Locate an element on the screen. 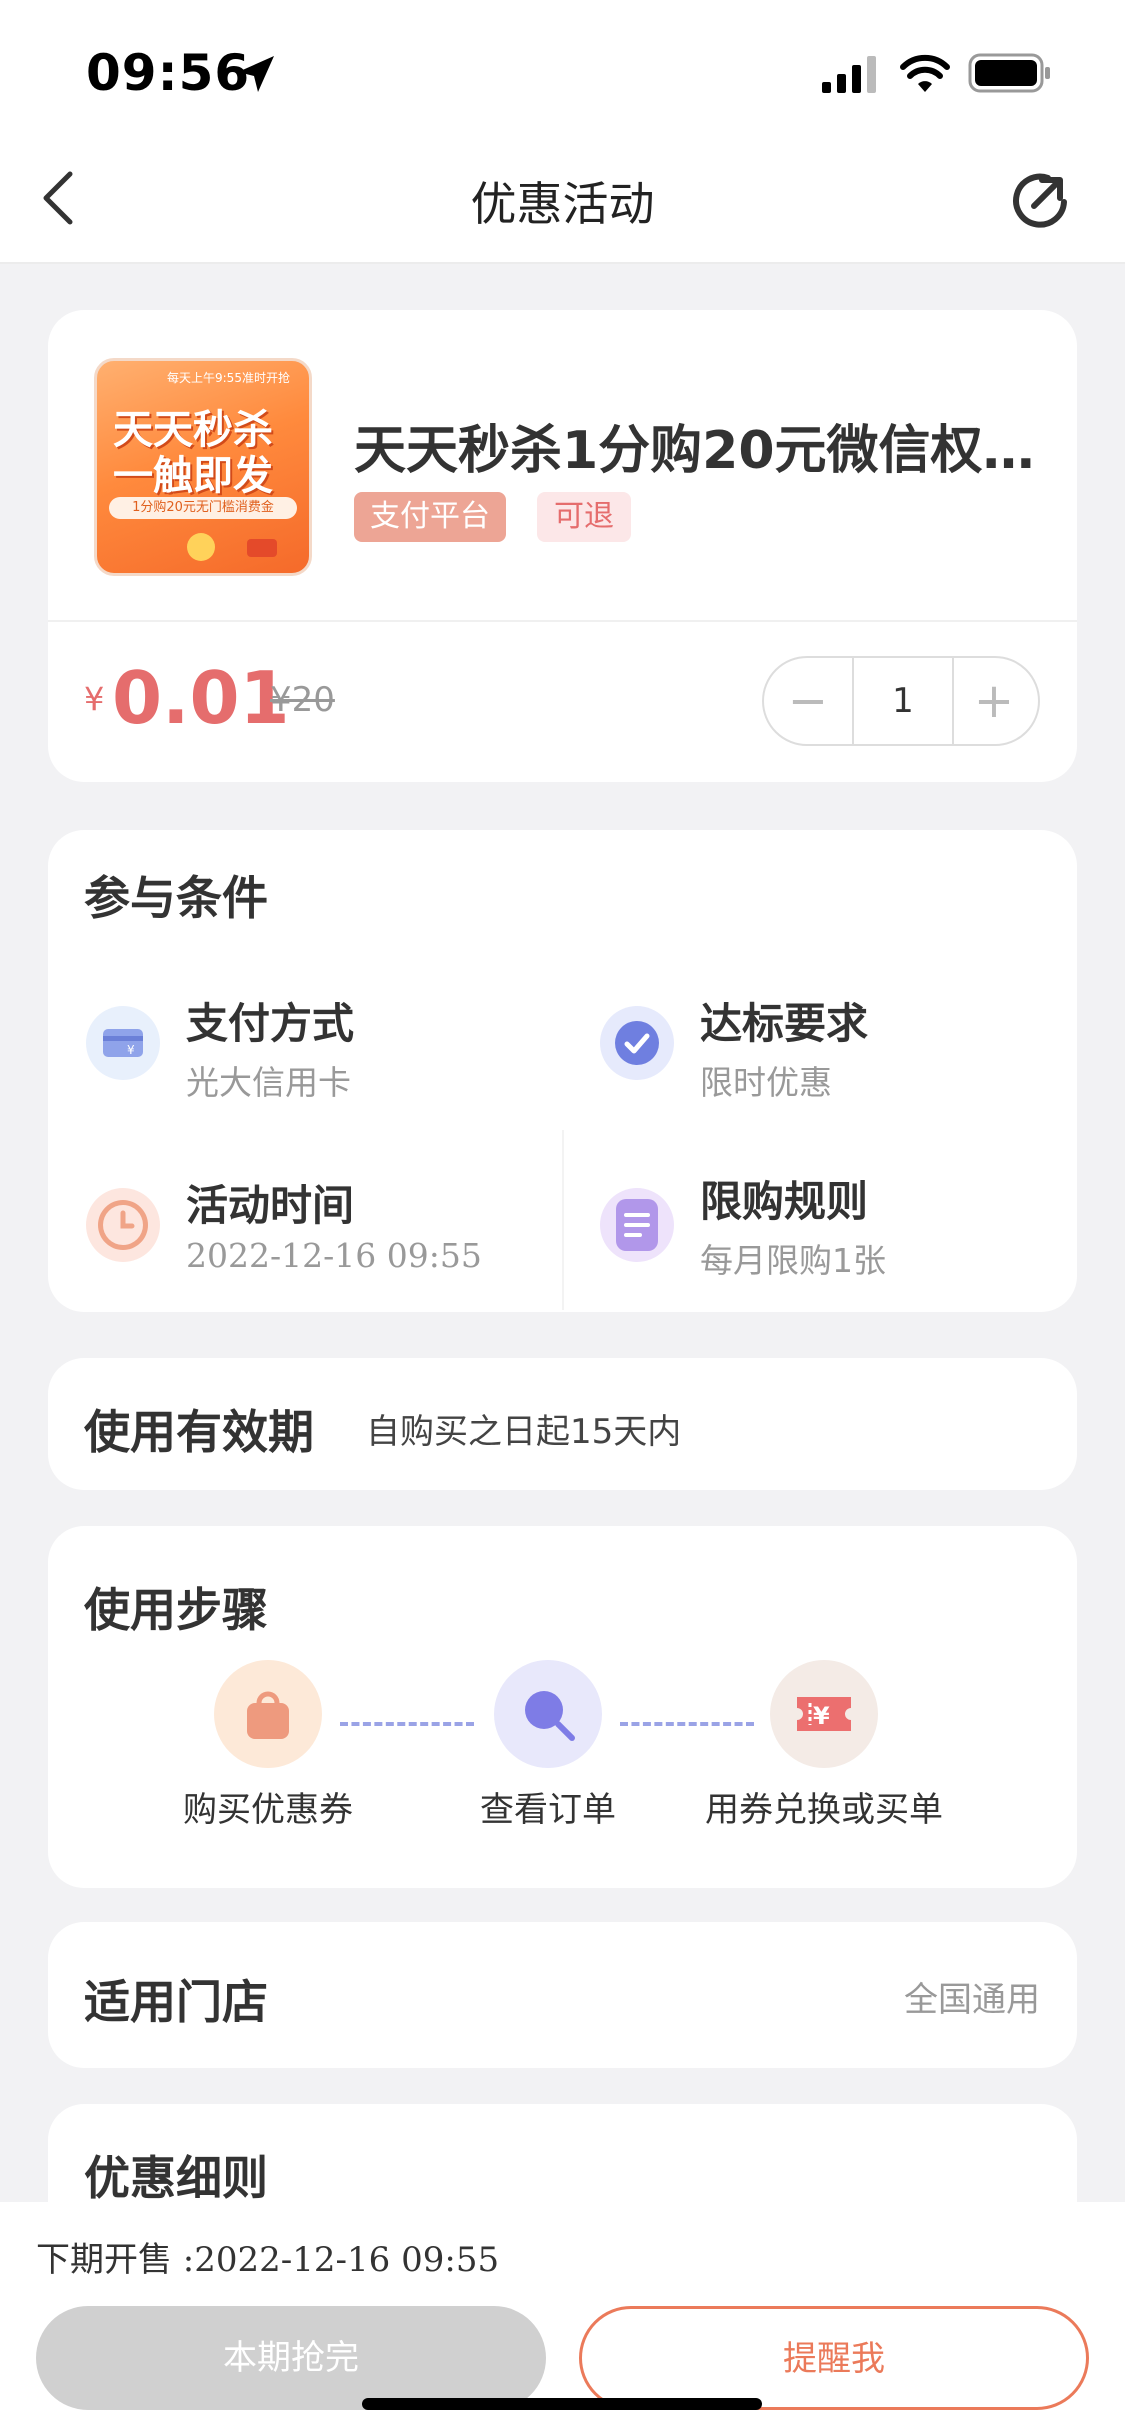  validity-heading: 使用有效期 is located at coordinates (199, 1432).